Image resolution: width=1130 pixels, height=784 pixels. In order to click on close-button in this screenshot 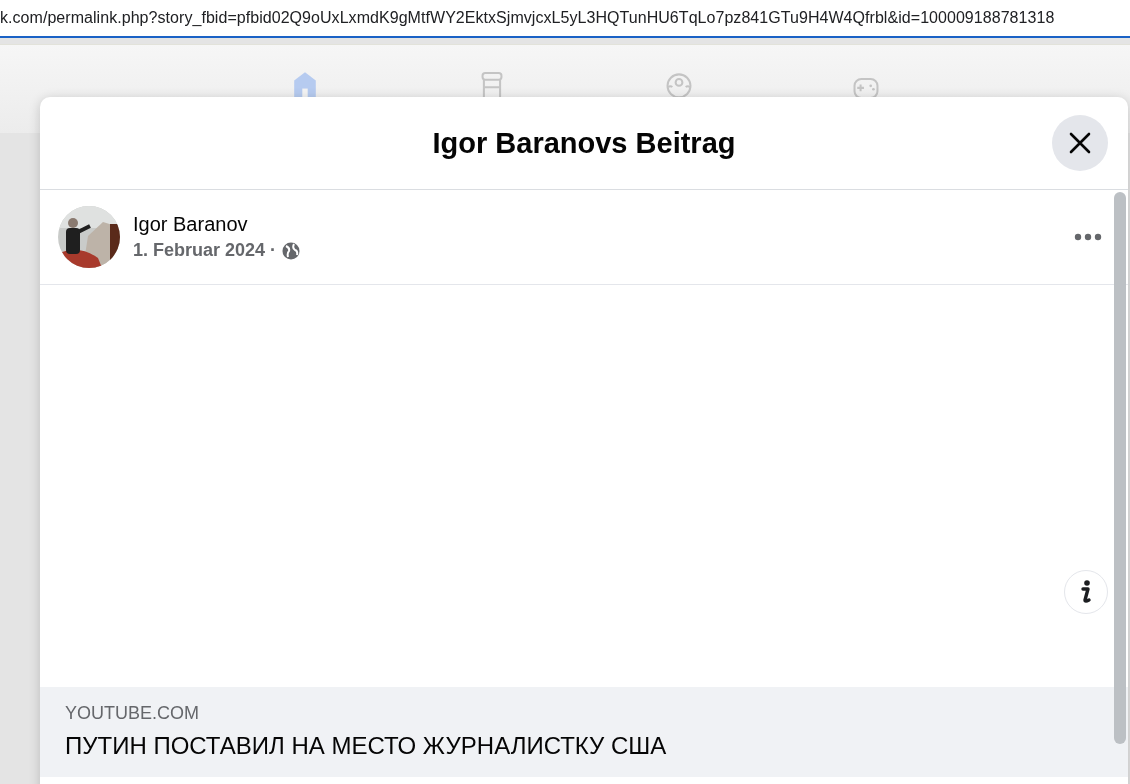, I will do `click(1080, 143)`.